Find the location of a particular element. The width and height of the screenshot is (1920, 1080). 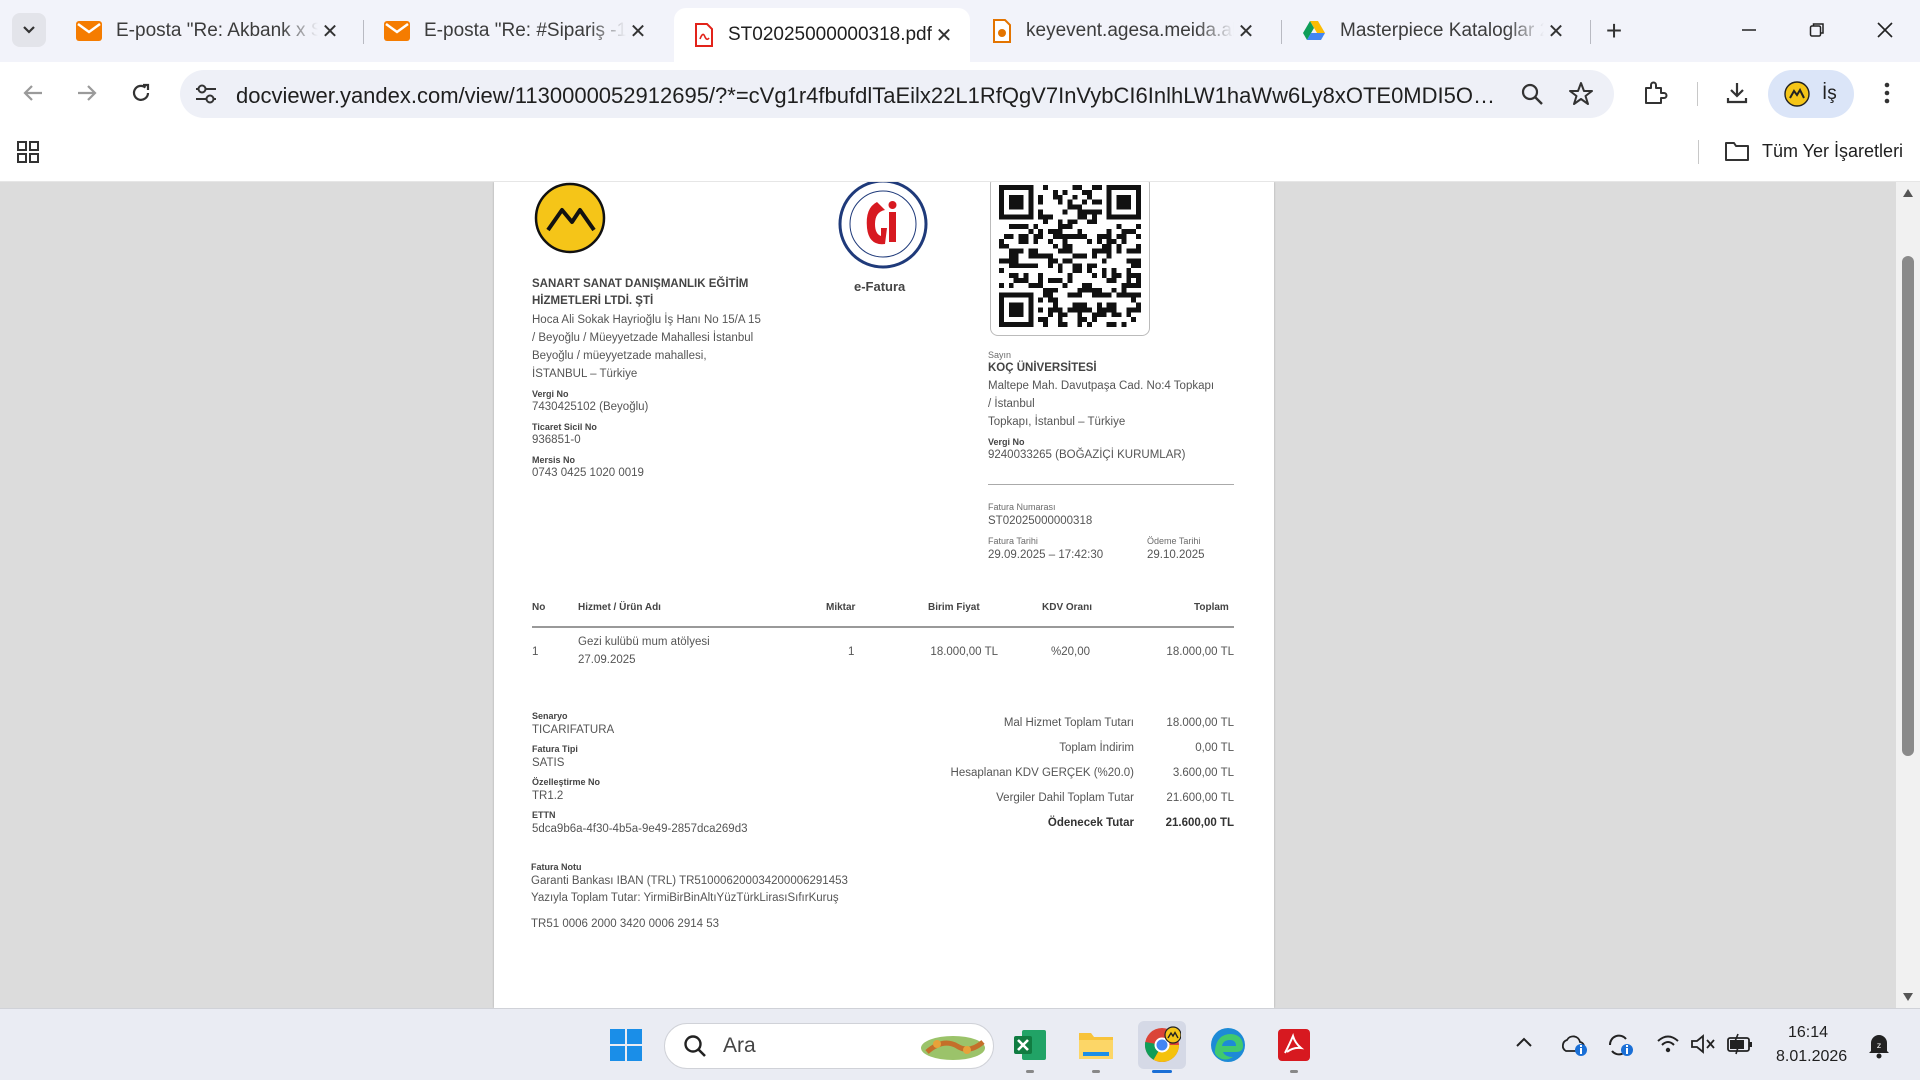

profile-label: İş is located at coordinates (1829, 93).